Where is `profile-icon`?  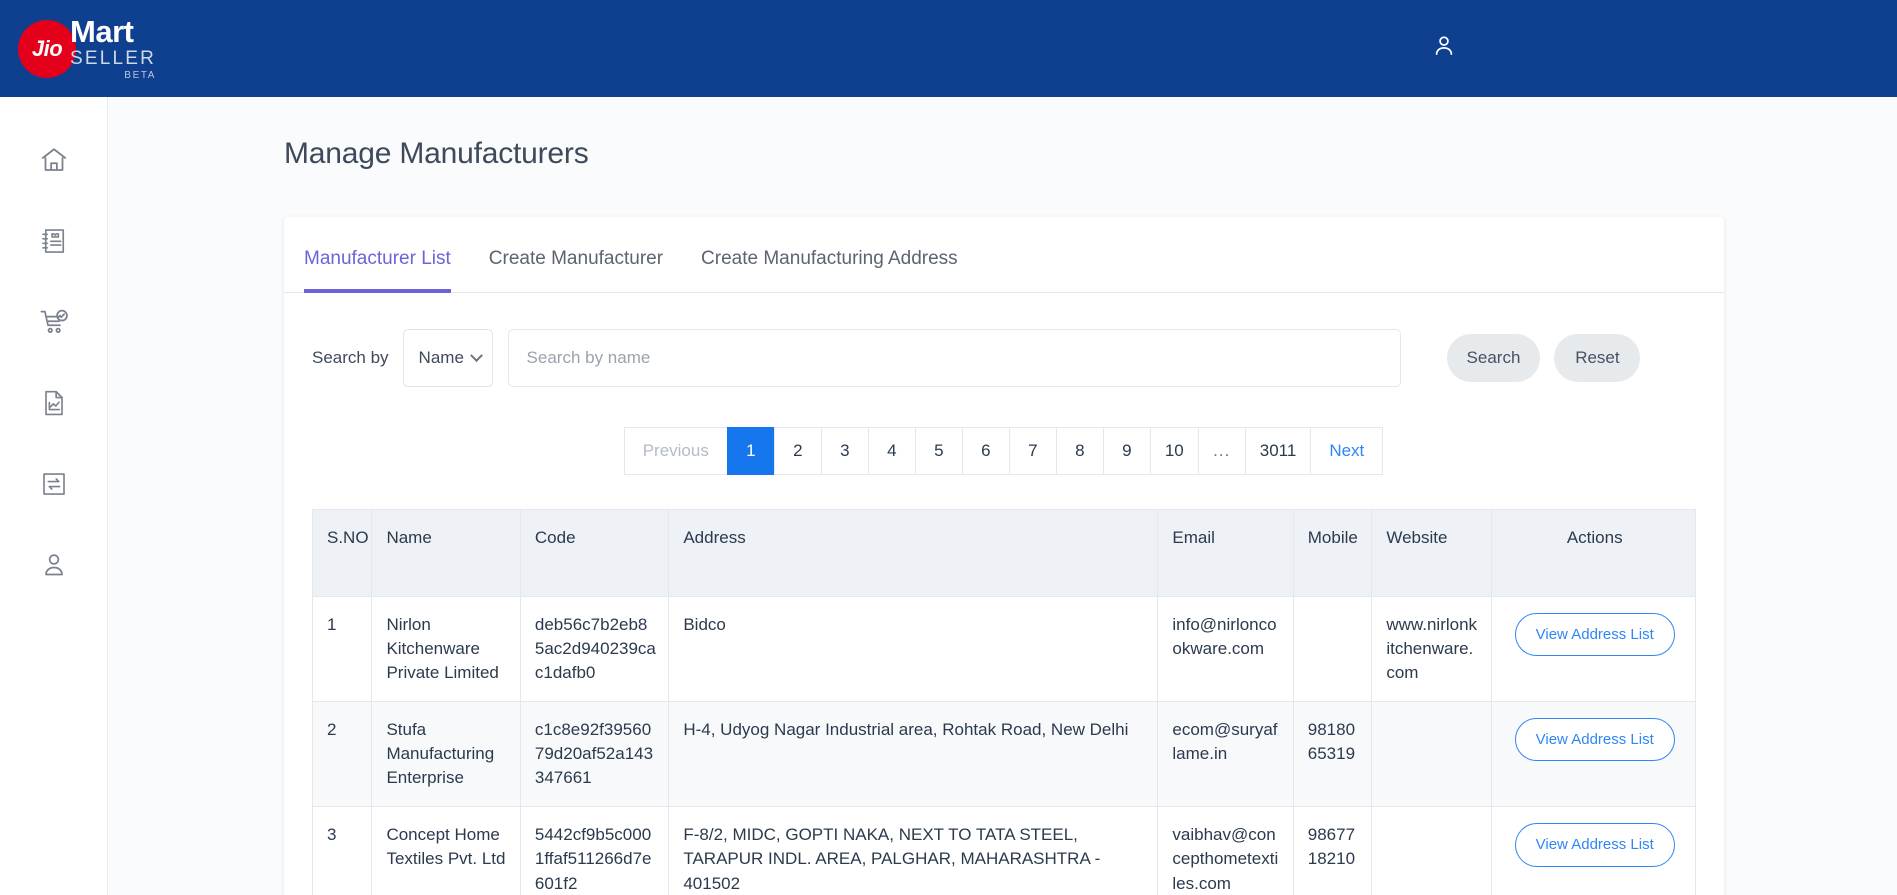
profile-icon is located at coordinates (54, 565).